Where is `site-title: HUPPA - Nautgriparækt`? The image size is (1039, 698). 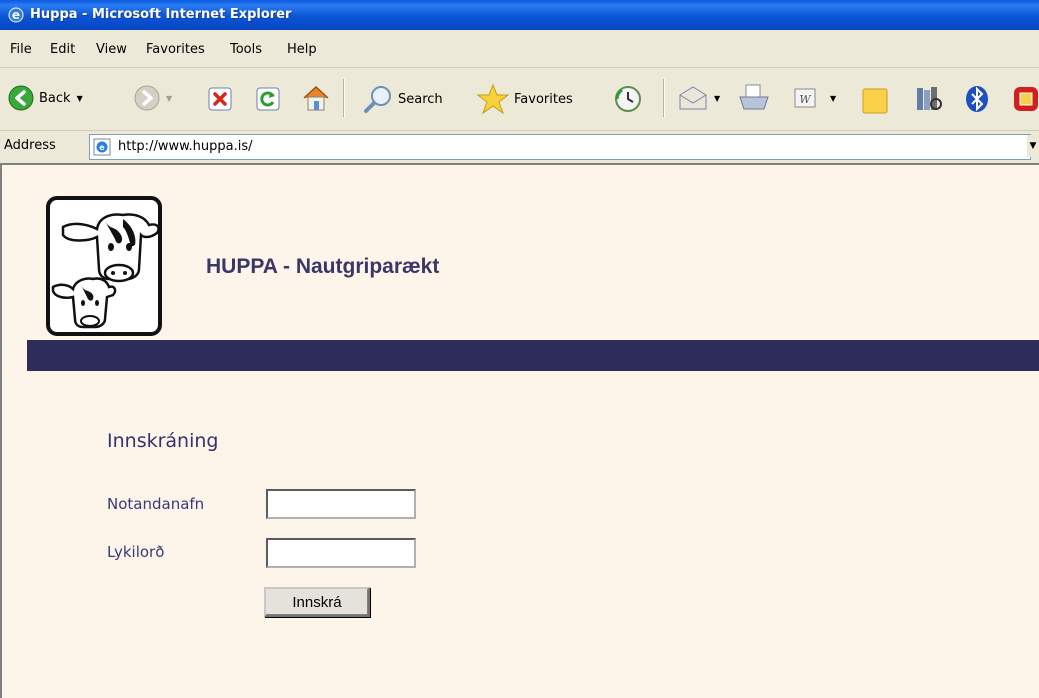
site-title: HUPPA - Nautgriparækt is located at coordinates (323, 266).